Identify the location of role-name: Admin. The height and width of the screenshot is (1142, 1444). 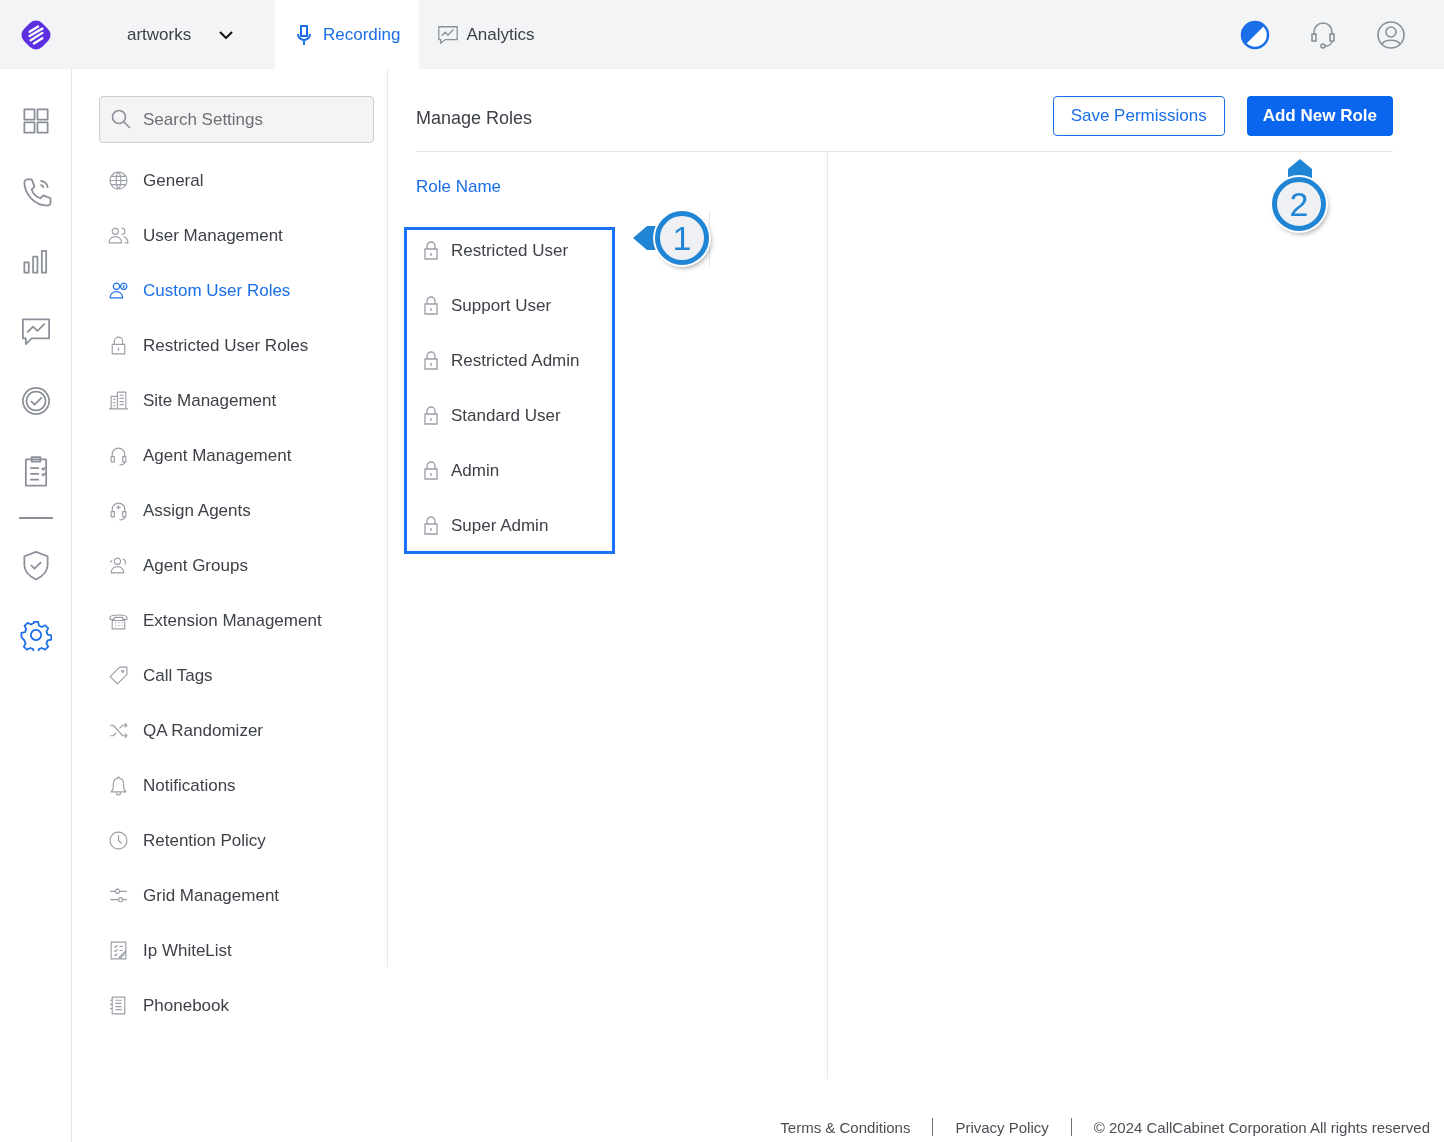
(475, 470).